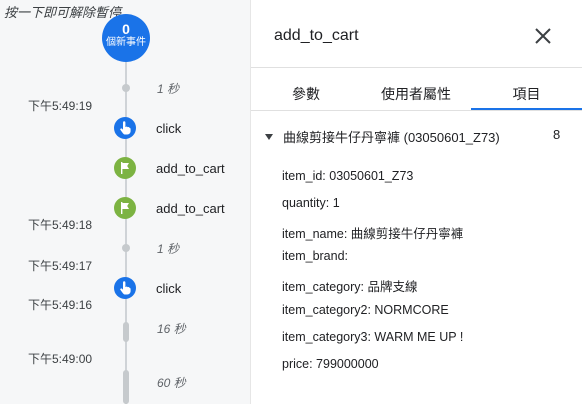  I want to click on timeline-line, so click(126, 232).